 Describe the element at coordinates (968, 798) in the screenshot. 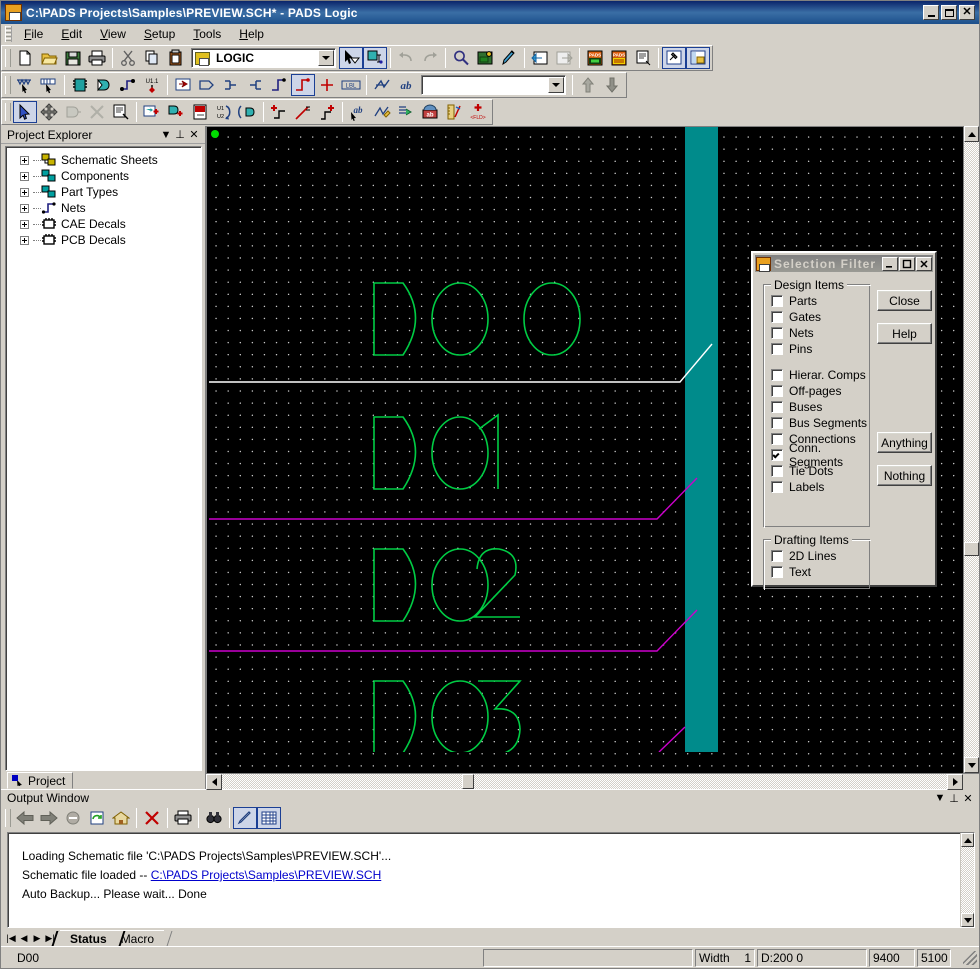

I see `output-close-button: ✕` at that location.